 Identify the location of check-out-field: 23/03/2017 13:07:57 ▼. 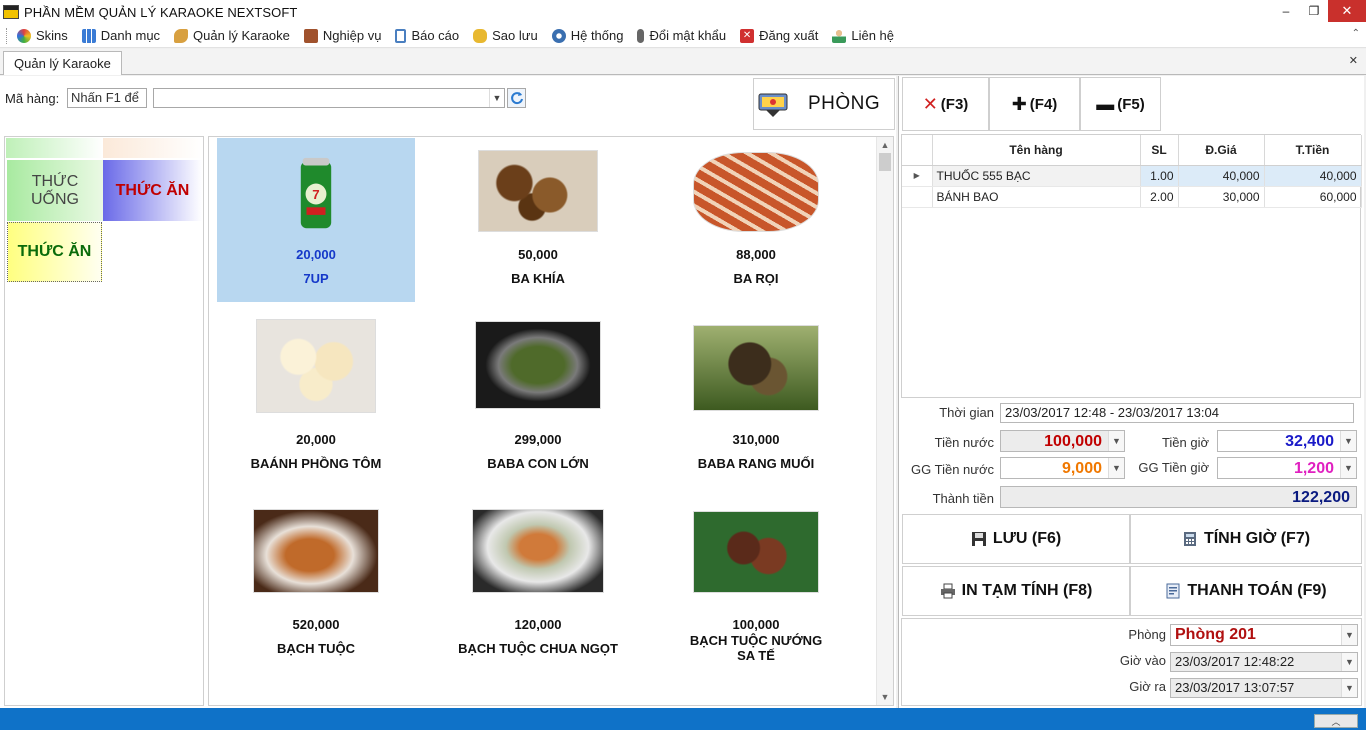
(1264, 688).